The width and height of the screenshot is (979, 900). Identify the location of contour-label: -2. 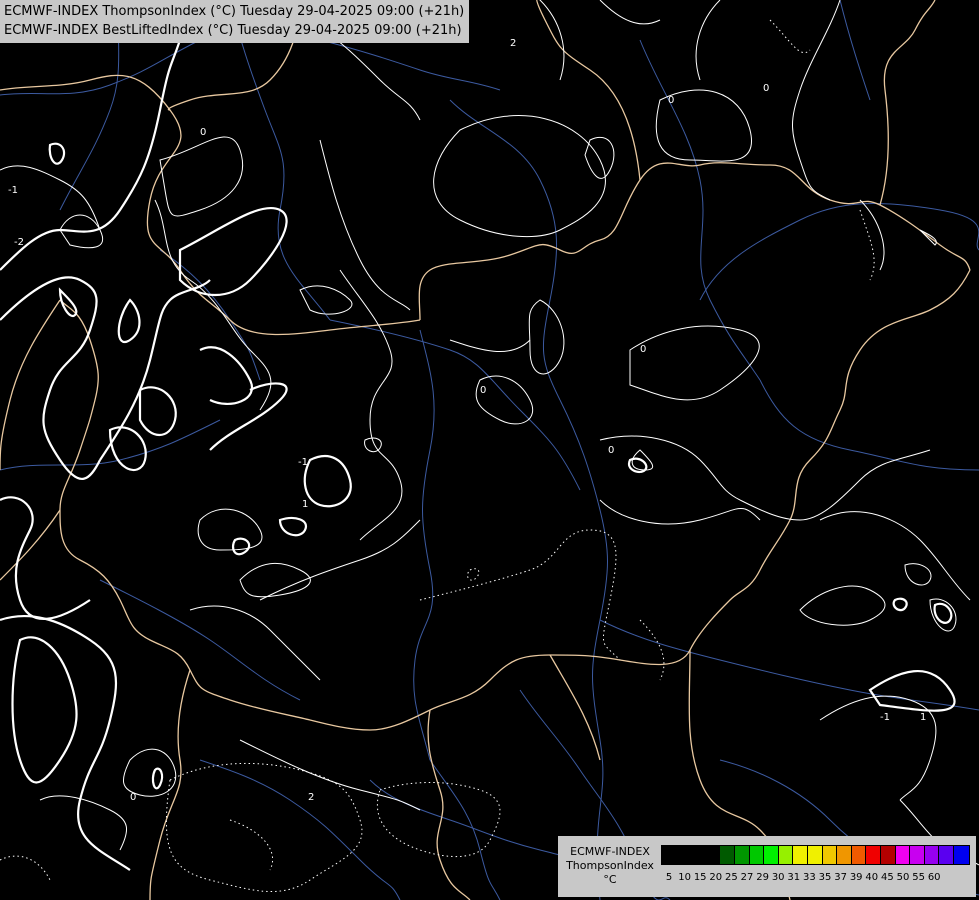
(19, 242).